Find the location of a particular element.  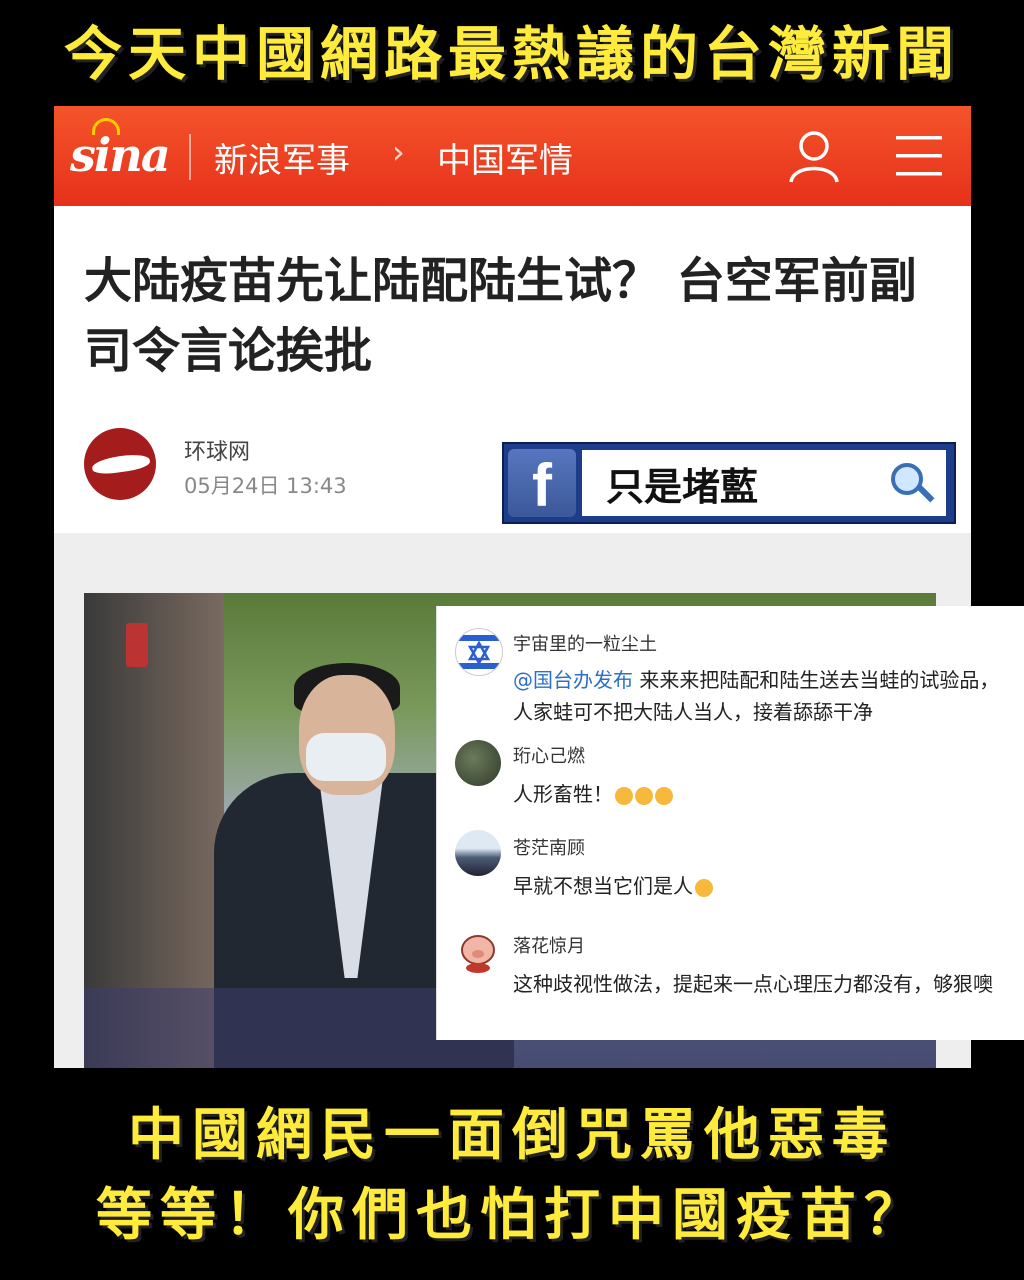

sina-eye-icon is located at coordinates (106, 126).